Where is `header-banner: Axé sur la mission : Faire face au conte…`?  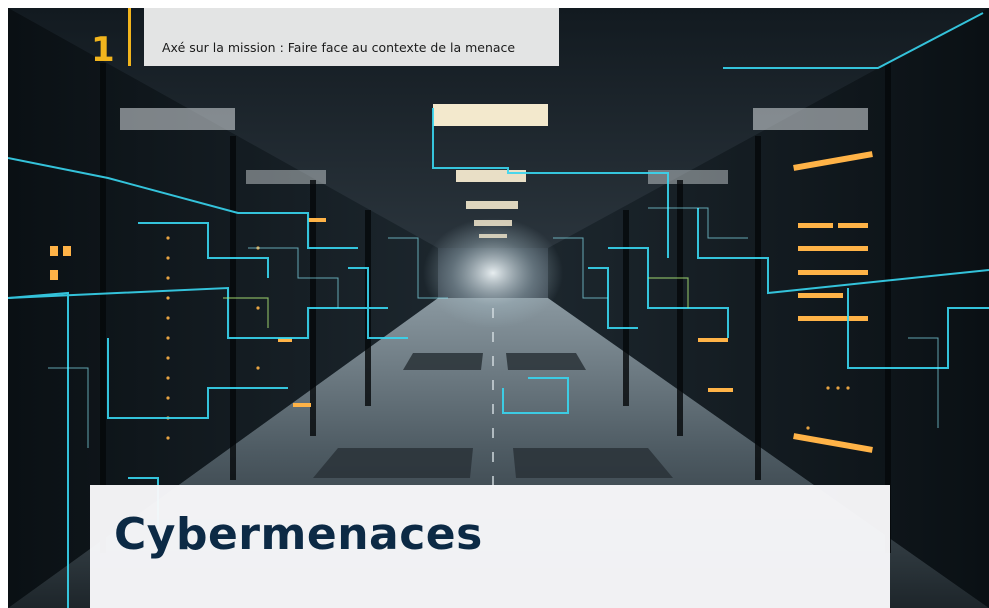
header-banner: Axé sur la mission : Faire face au conte… is located at coordinates (351, 37).